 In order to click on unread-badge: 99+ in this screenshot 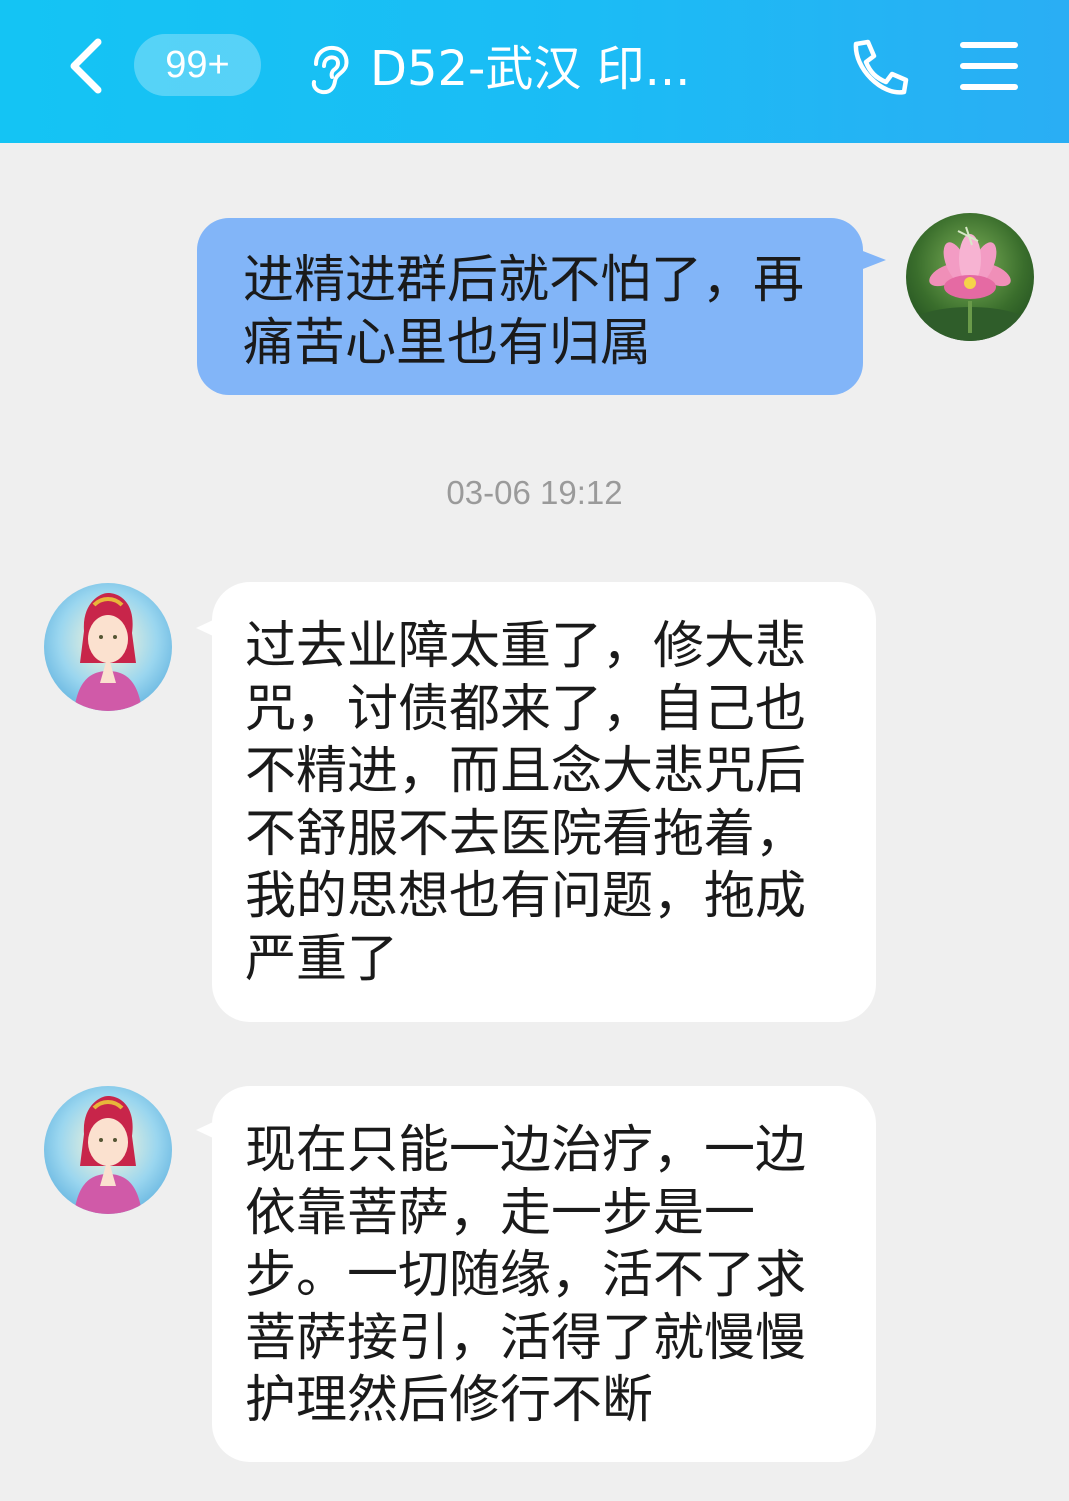, I will do `click(197, 65)`.